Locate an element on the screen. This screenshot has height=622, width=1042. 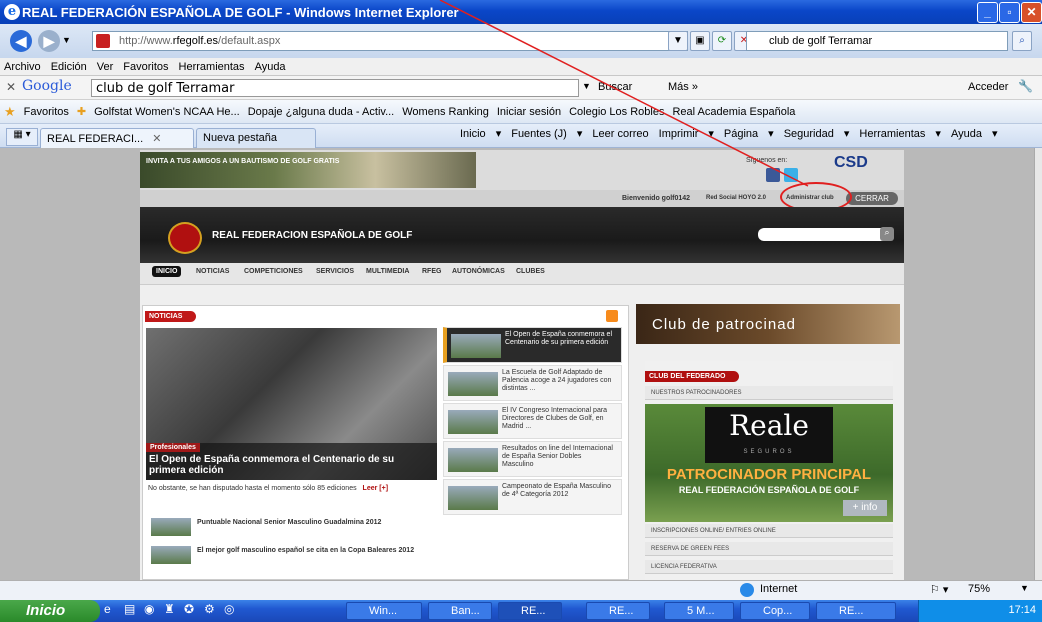
print-button: Imprimir is located at coordinates (679, 134).